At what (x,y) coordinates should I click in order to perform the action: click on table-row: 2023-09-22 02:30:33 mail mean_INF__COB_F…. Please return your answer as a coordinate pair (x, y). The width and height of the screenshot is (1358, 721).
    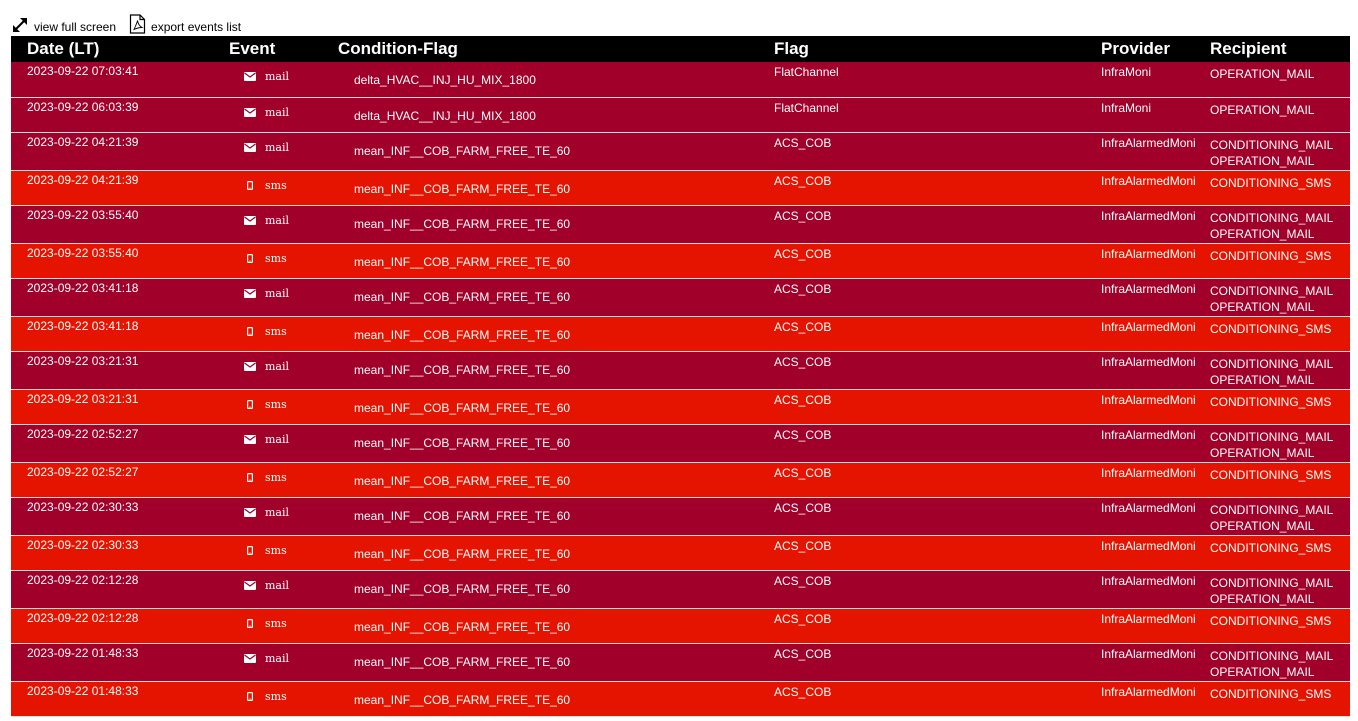
    Looking at the image, I should click on (680, 516).